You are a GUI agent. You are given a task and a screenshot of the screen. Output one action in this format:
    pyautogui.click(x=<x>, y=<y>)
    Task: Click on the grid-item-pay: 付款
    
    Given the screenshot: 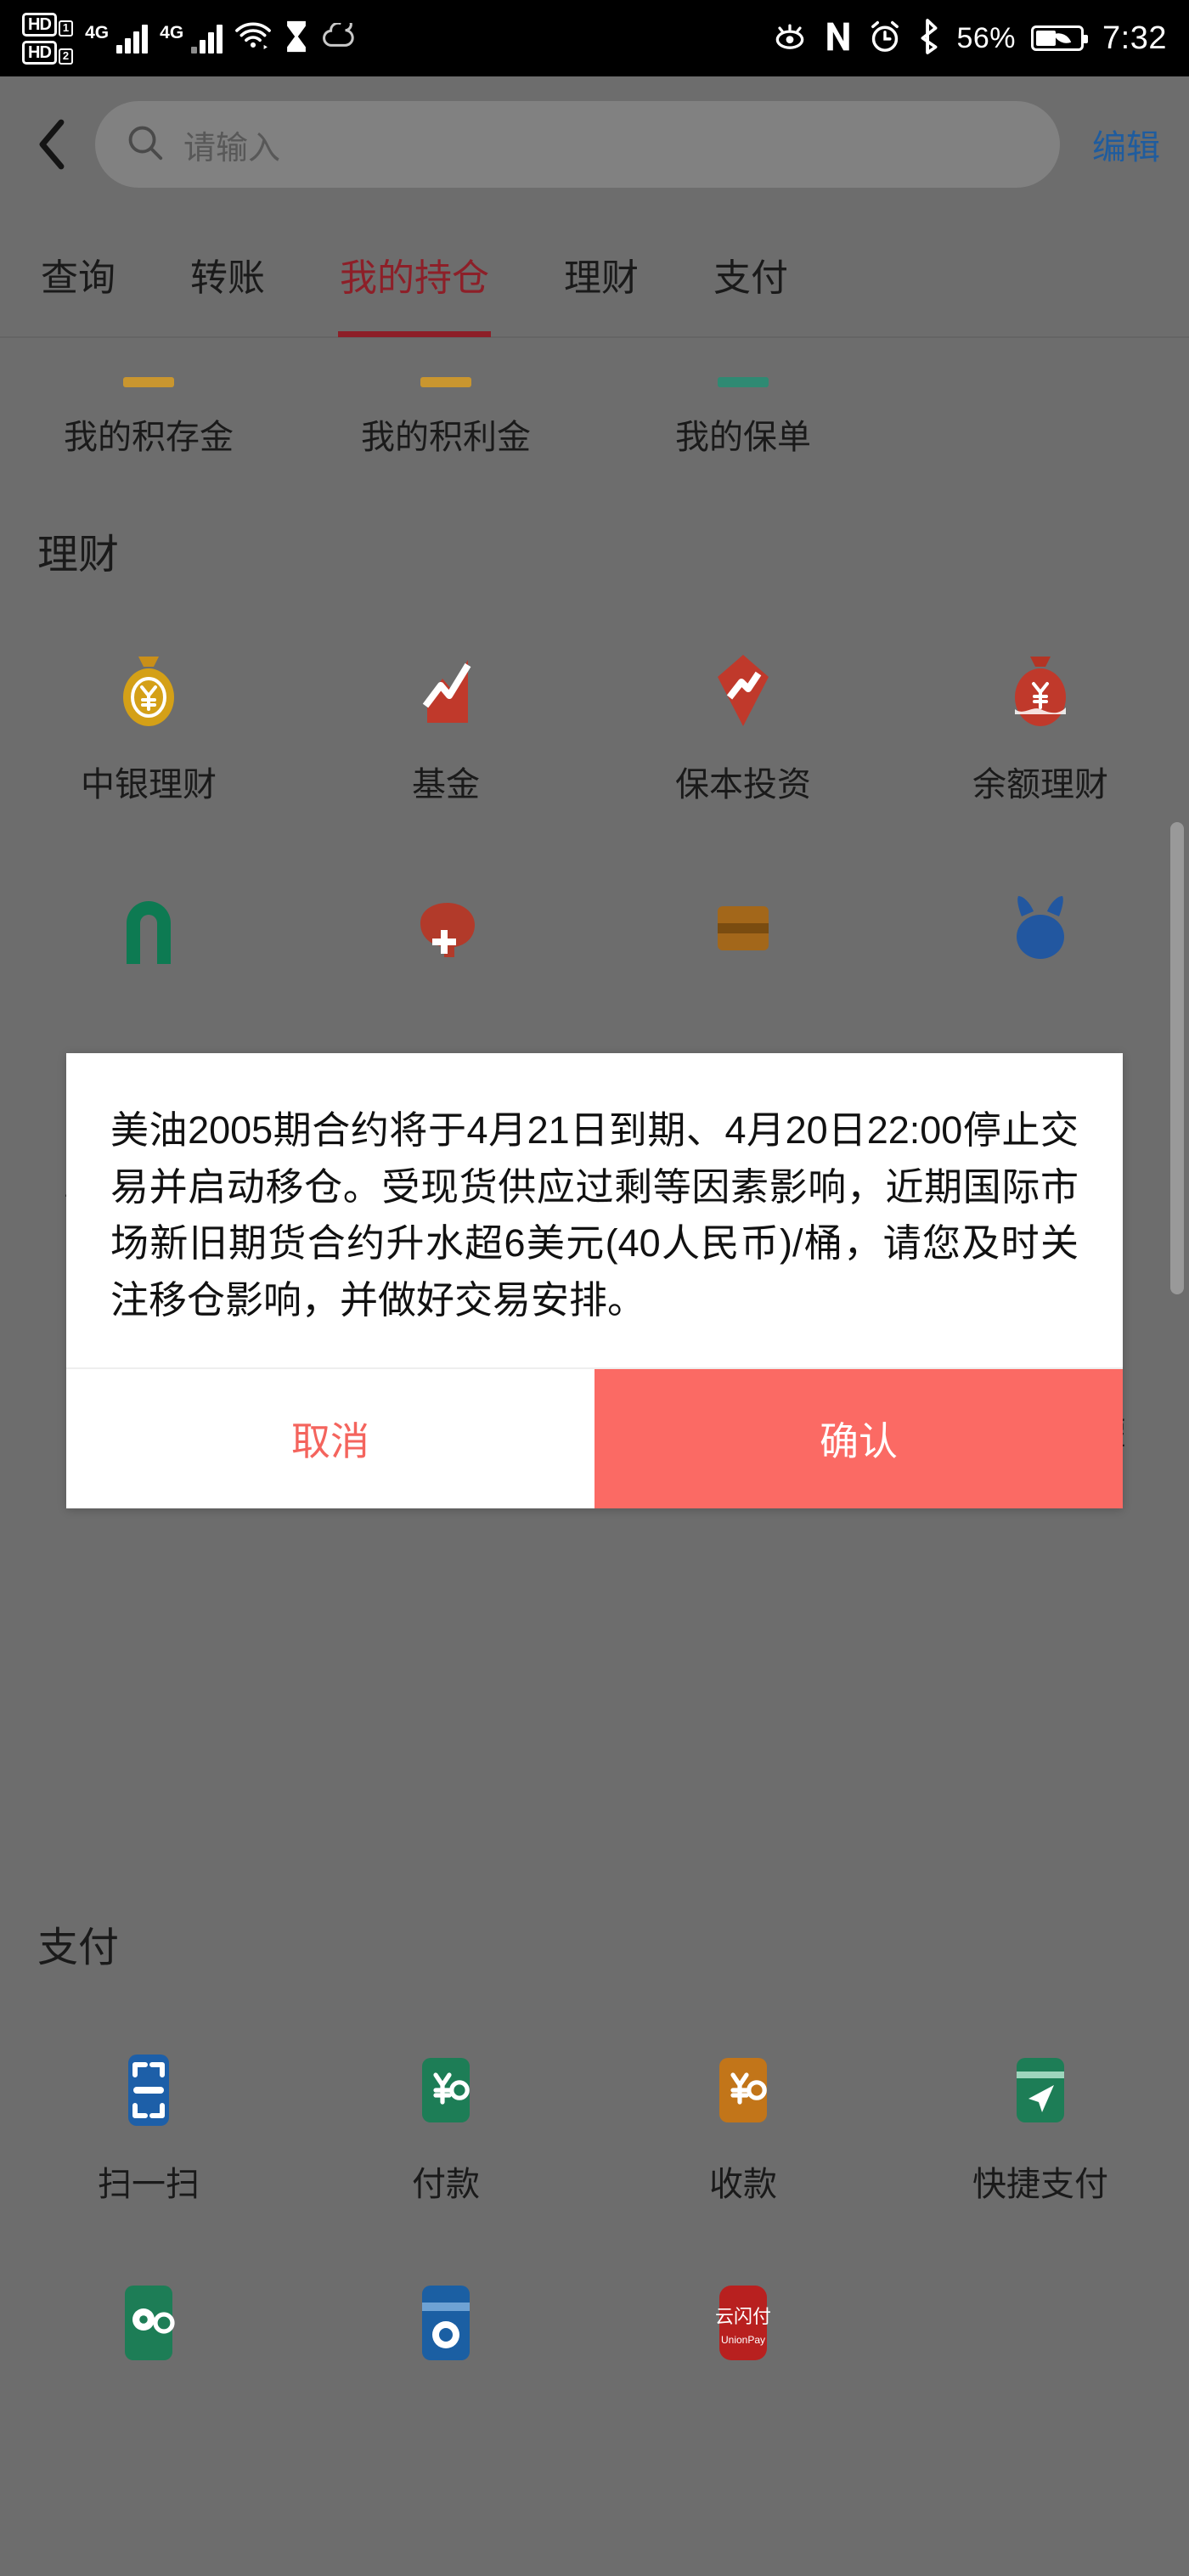 What is the action you would take?
    pyautogui.click(x=445, y=2126)
    